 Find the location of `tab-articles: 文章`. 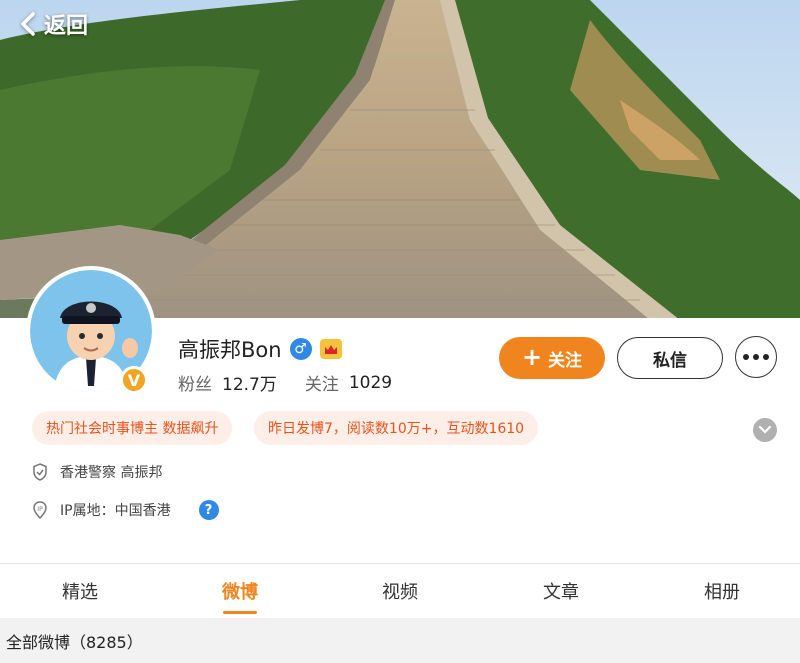

tab-articles: 文章 is located at coordinates (561, 591).